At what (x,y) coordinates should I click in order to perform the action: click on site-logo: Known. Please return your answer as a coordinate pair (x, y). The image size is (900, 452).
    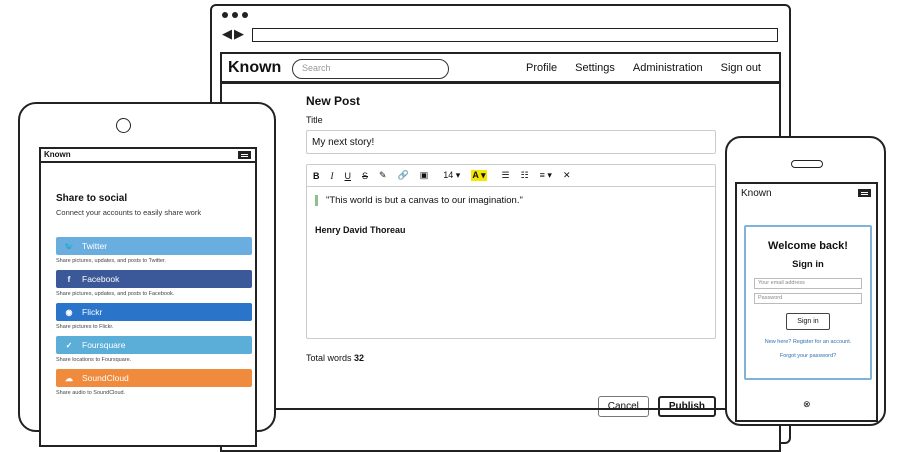
    Looking at the image, I should click on (254, 68).